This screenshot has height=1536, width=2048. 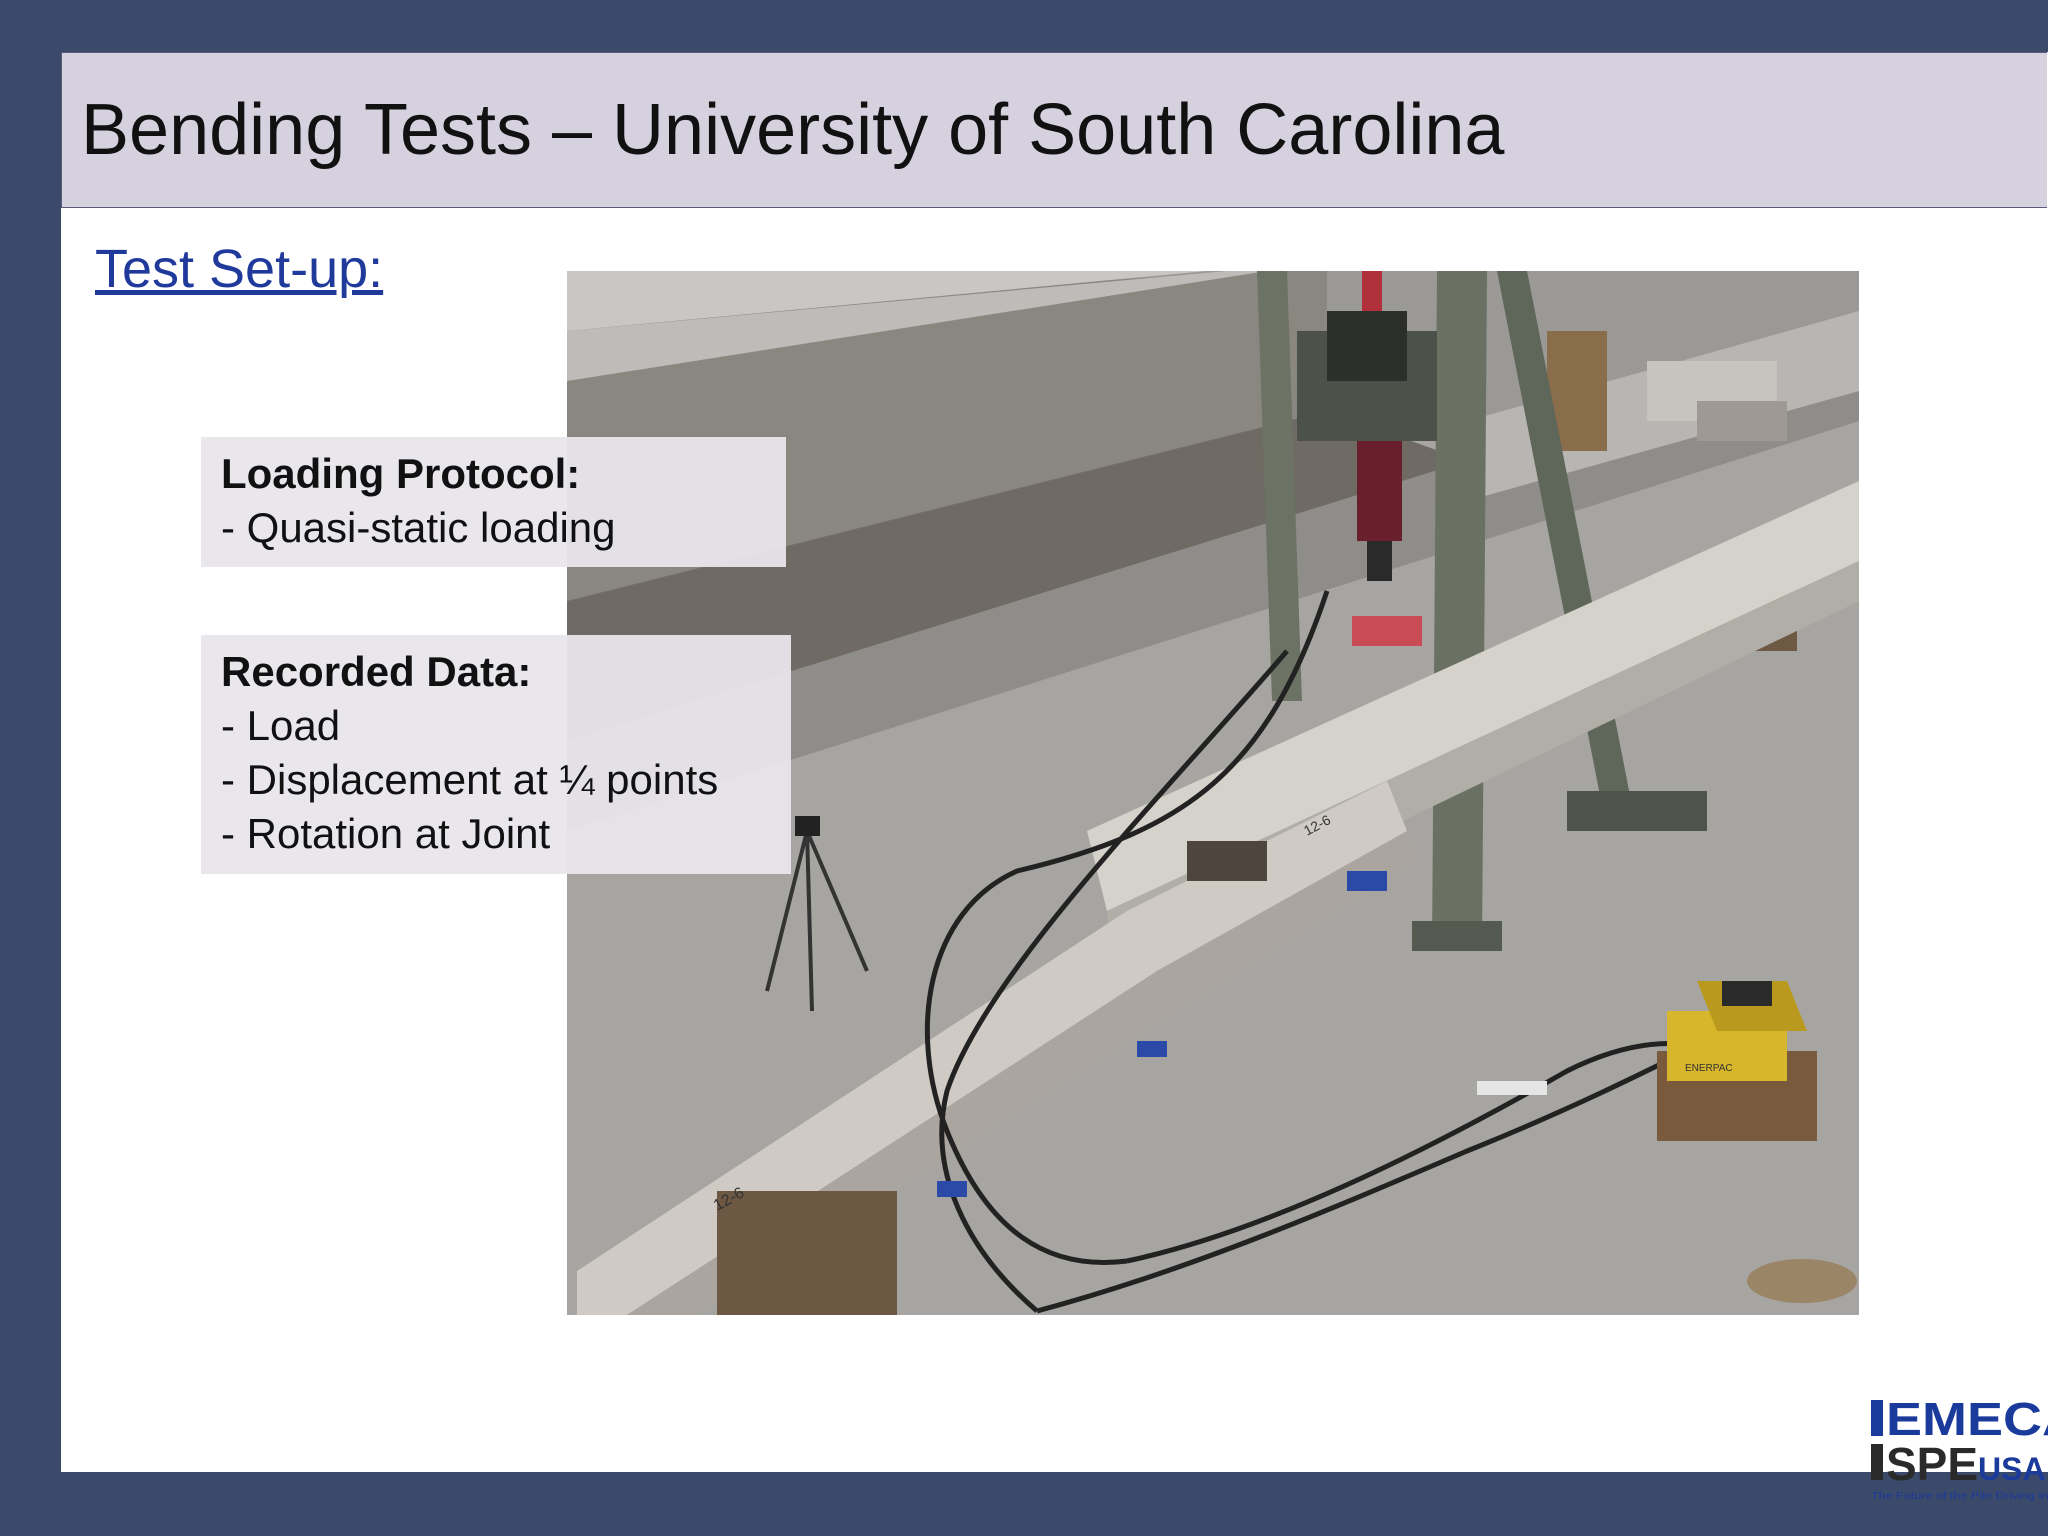 I want to click on loading-protocol-heading: Loading Protocol:, so click(x=401, y=473).